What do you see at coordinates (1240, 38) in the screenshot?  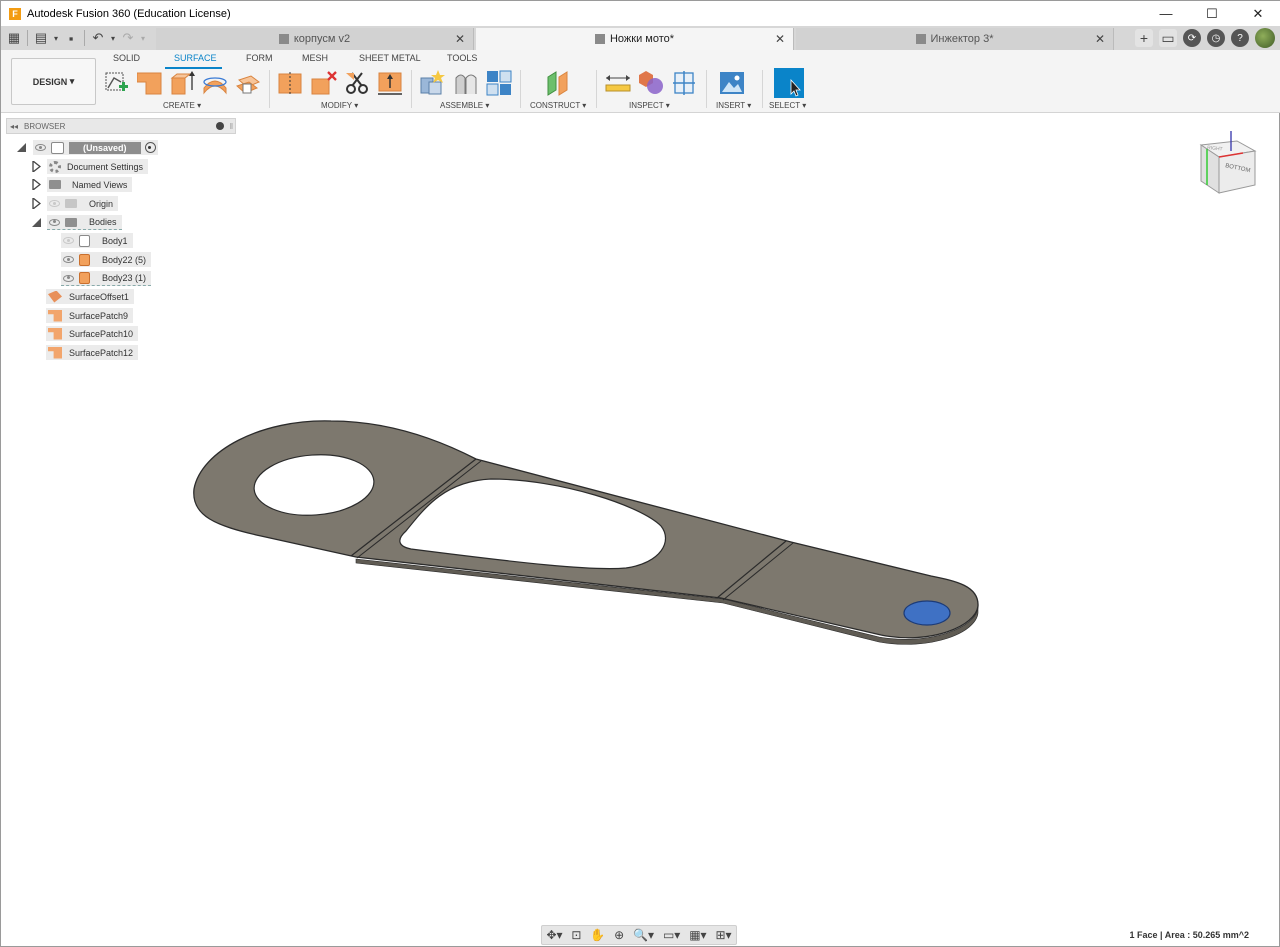 I see `help-icon: ?` at bounding box center [1240, 38].